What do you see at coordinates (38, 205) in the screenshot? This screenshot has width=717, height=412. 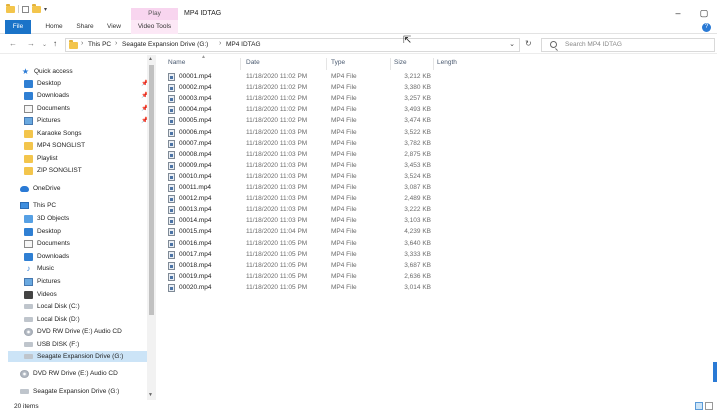 I see `nav-this-pc: This PC` at bounding box center [38, 205].